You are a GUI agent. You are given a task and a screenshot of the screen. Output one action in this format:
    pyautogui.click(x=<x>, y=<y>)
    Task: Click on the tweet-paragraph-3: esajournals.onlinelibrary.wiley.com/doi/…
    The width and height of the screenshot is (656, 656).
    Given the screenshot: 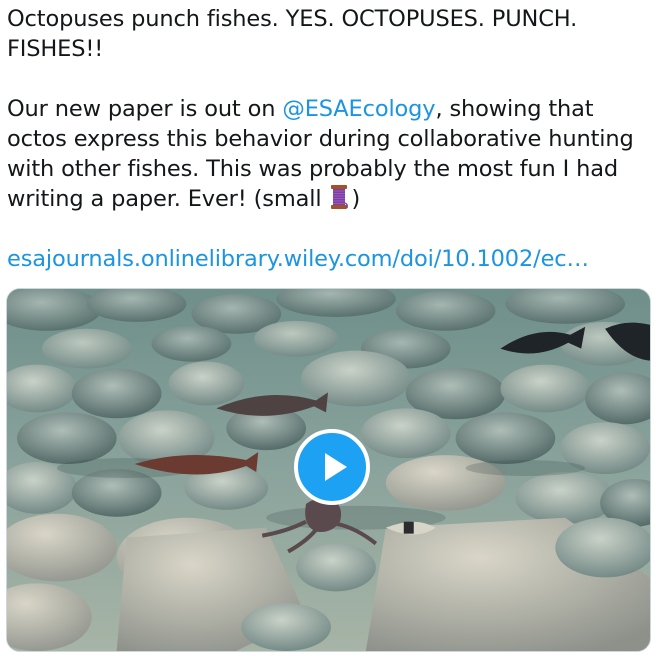 What is the action you would take?
    pyautogui.click(x=327, y=259)
    